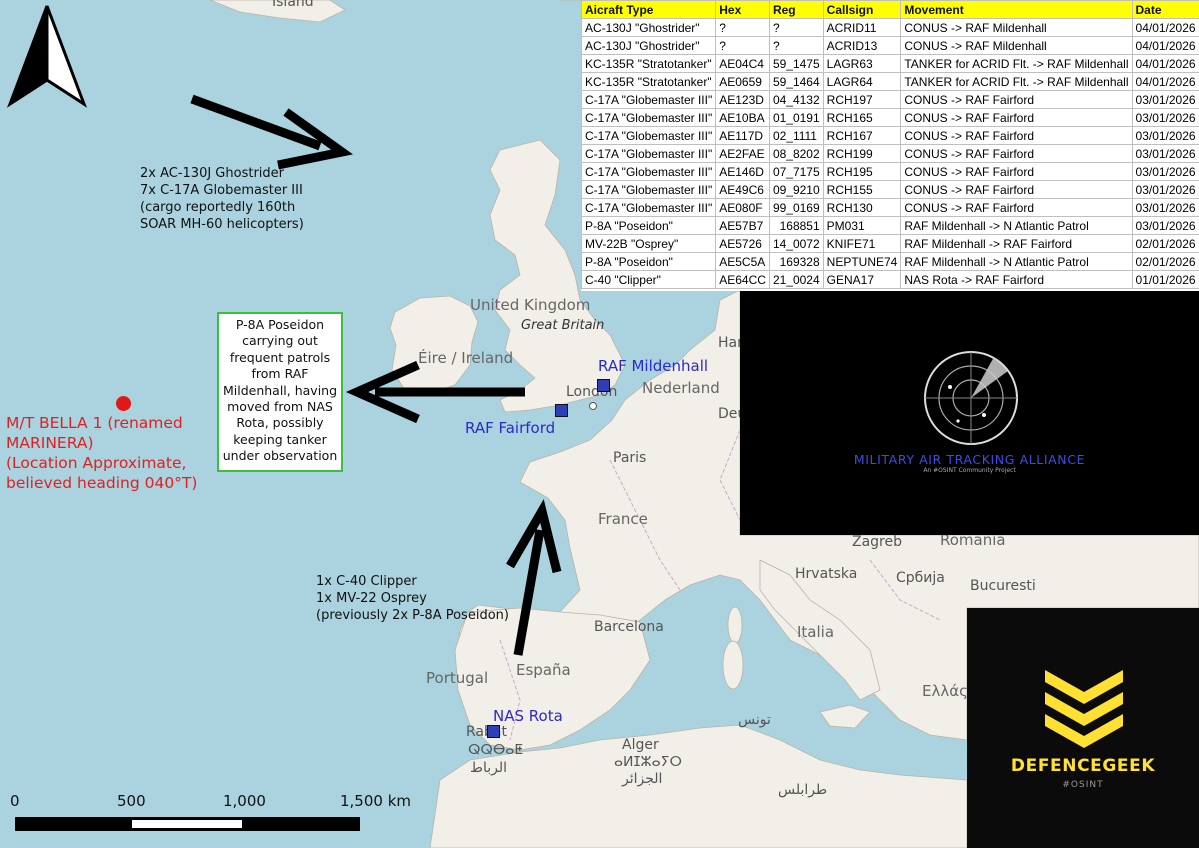 The image size is (1199, 848). What do you see at coordinates (971, 398) in the screenshot?
I see `radar-icon` at bounding box center [971, 398].